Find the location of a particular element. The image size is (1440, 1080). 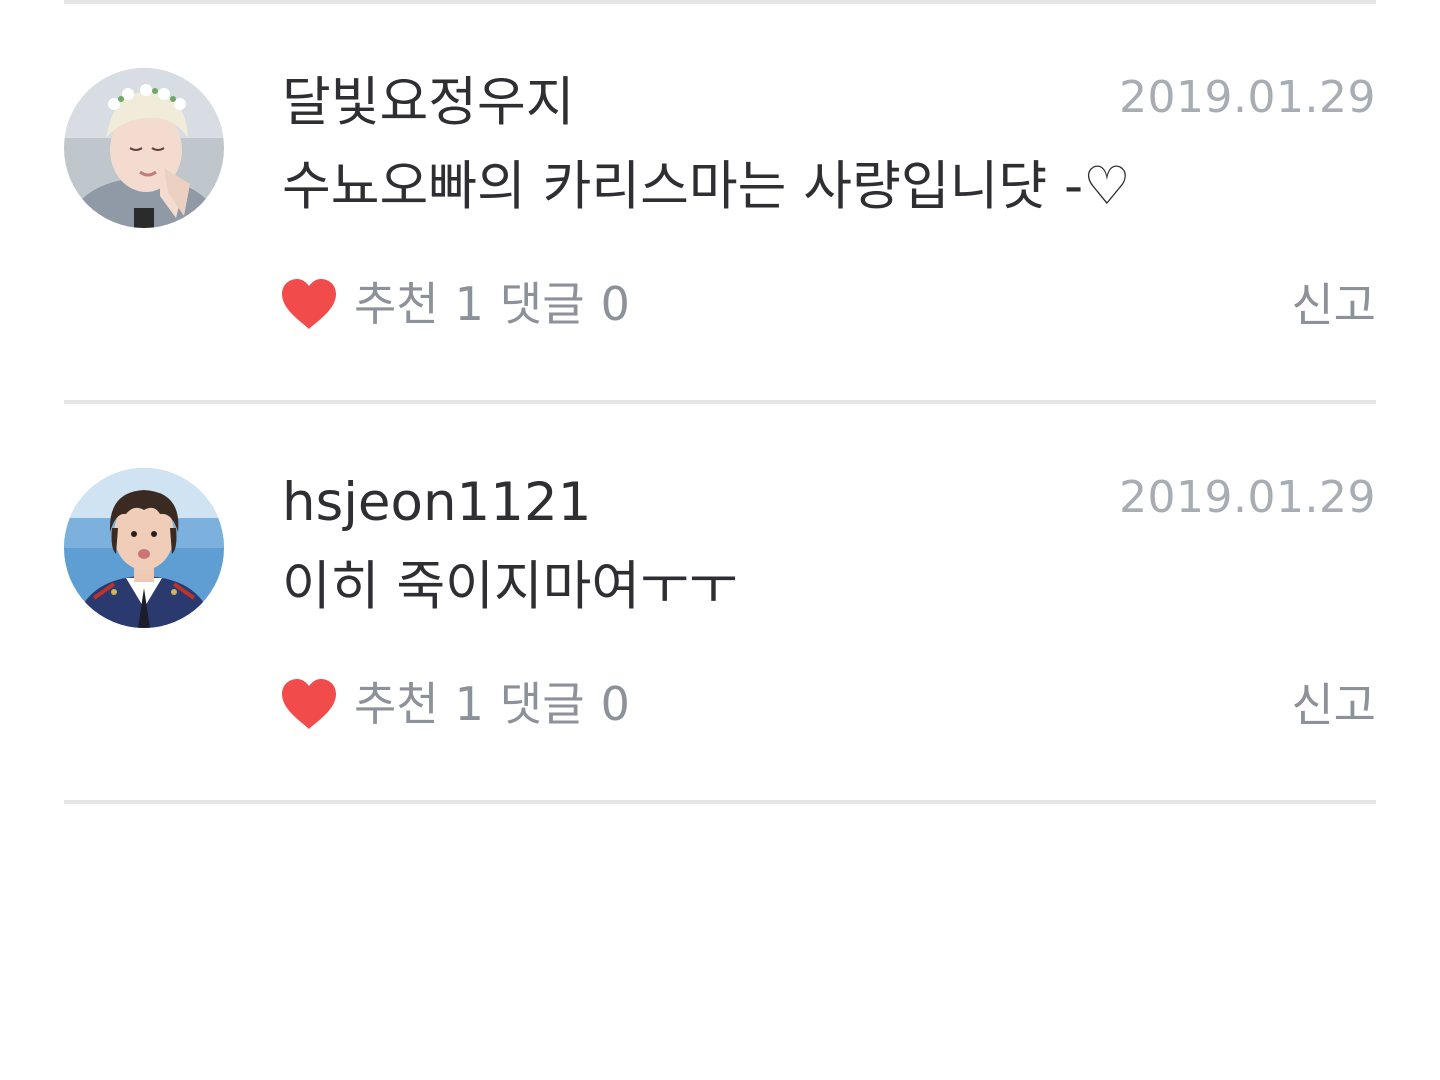

comment-text: 이히 죽이지마여ㅜㅜ is located at coordinates (510, 586).